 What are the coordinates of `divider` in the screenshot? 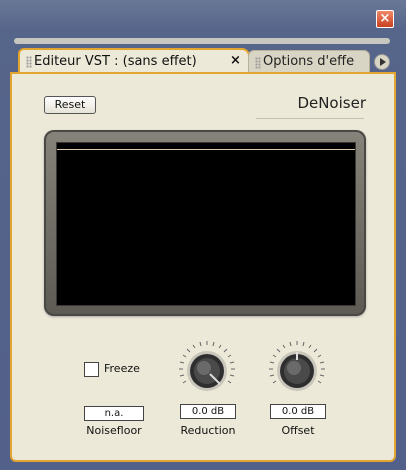 It's located at (310, 118).